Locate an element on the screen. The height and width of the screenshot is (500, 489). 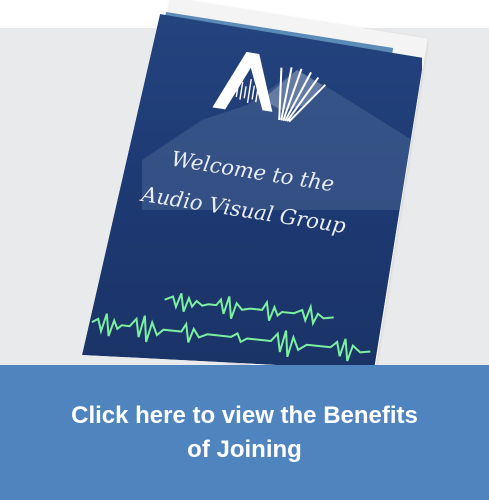
view-benefits-label-line1: Click here to view the Benefits is located at coordinates (244, 415).